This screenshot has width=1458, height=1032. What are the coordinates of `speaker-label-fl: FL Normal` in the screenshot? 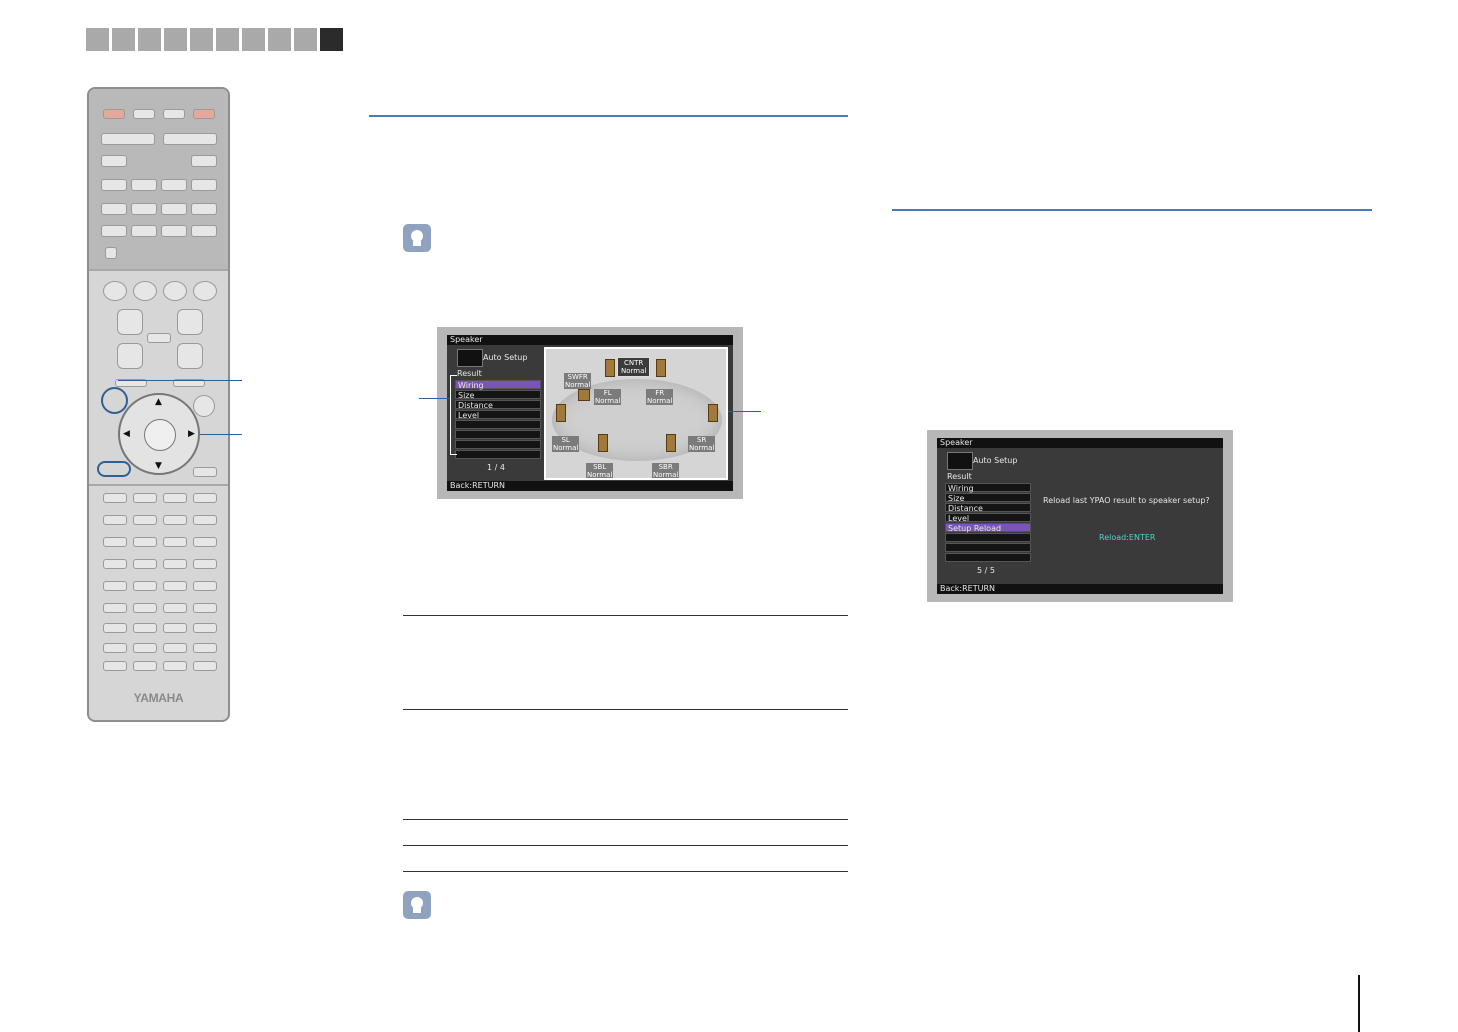 It's located at (608, 397).